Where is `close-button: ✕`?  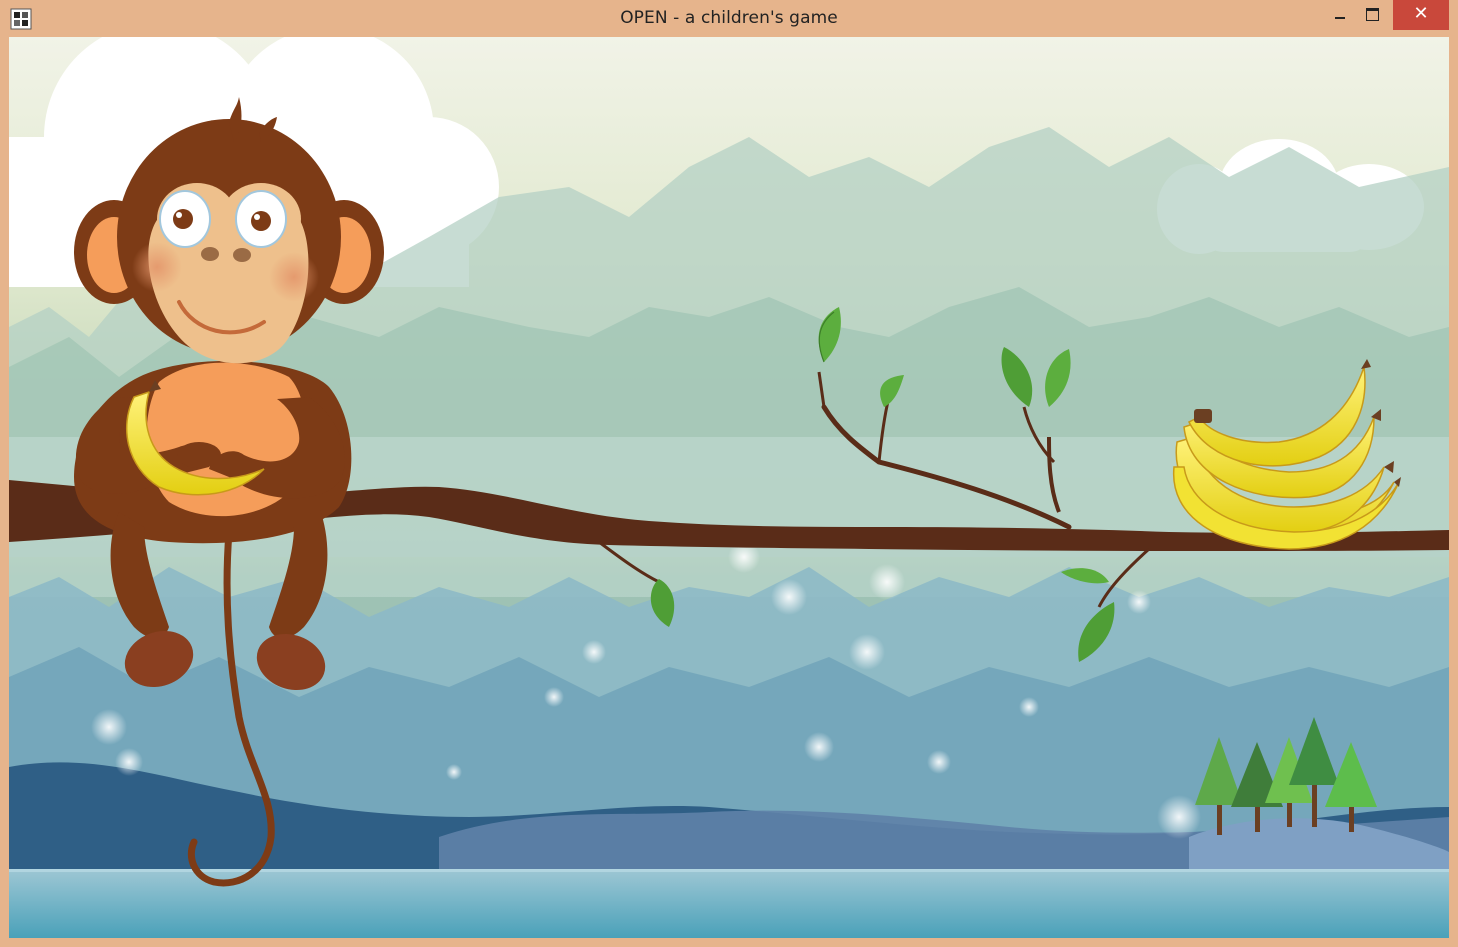 close-button: ✕ is located at coordinates (1421, 15).